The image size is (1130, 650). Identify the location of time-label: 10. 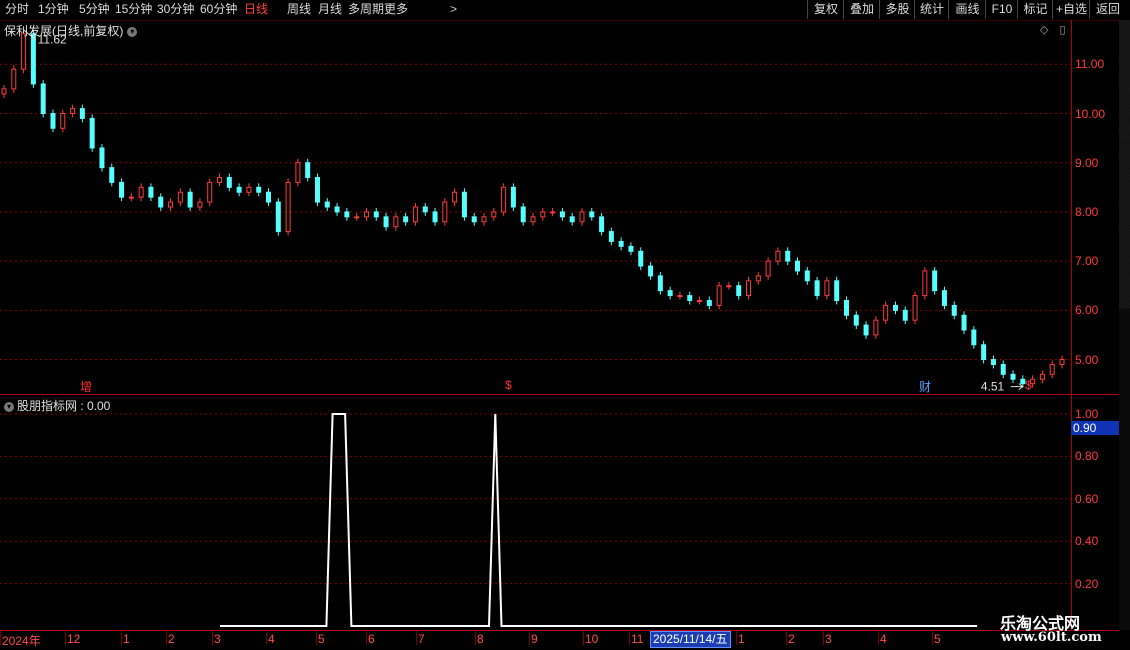
(592, 639).